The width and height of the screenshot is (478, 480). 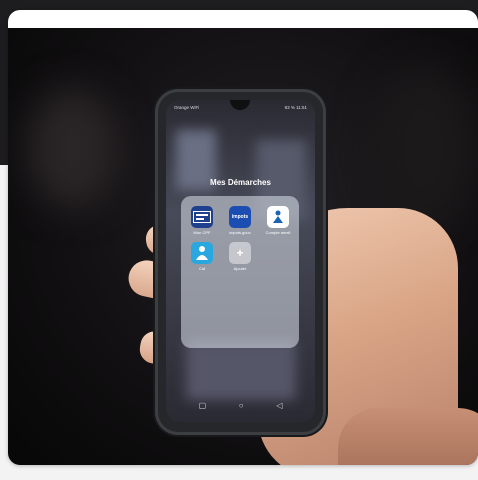 What do you see at coordinates (202, 232) in the screenshot?
I see `app-label: Mon CPF` at bounding box center [202, 232].